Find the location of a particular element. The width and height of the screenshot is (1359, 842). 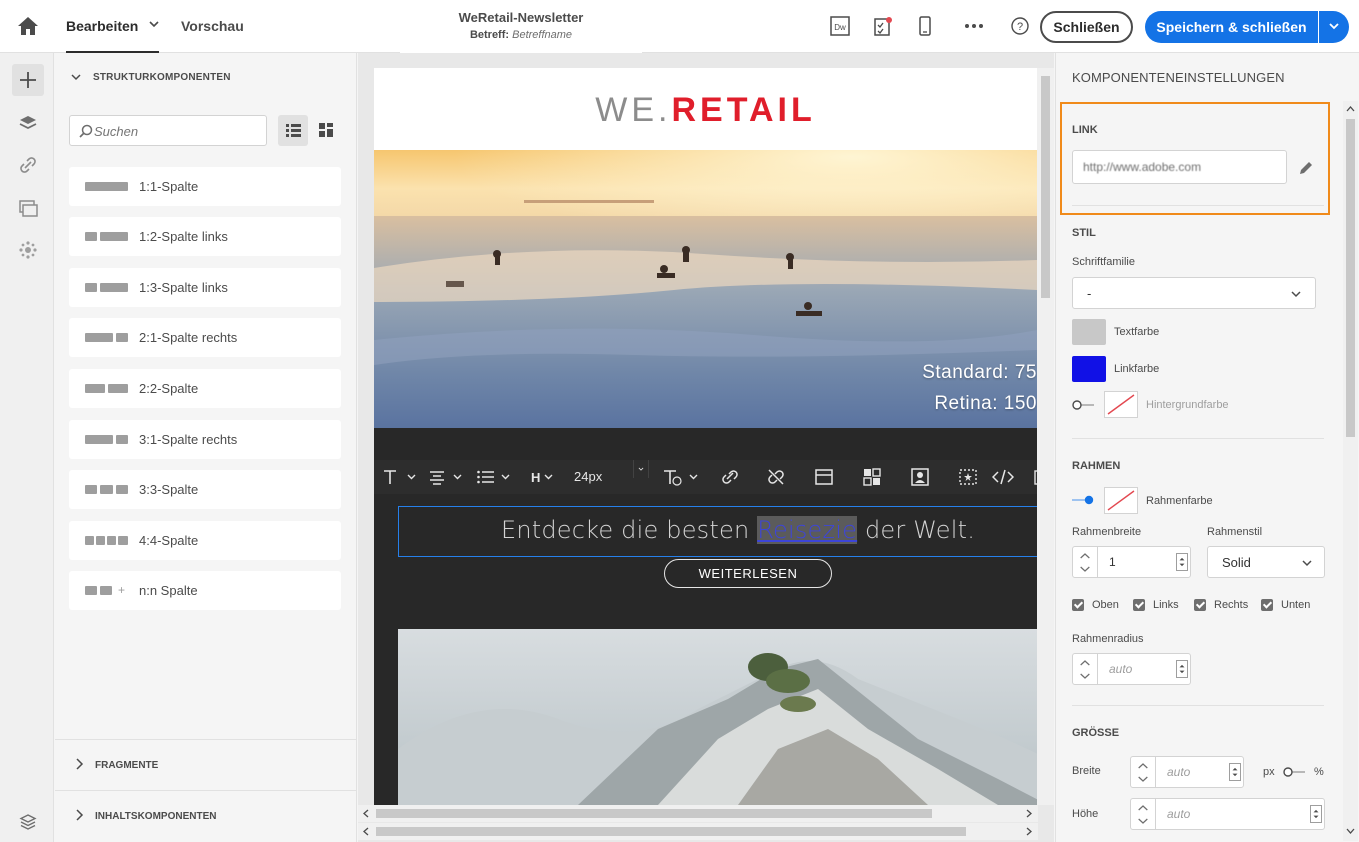

scroll-up-icon is located at coordinates (1350, 109).